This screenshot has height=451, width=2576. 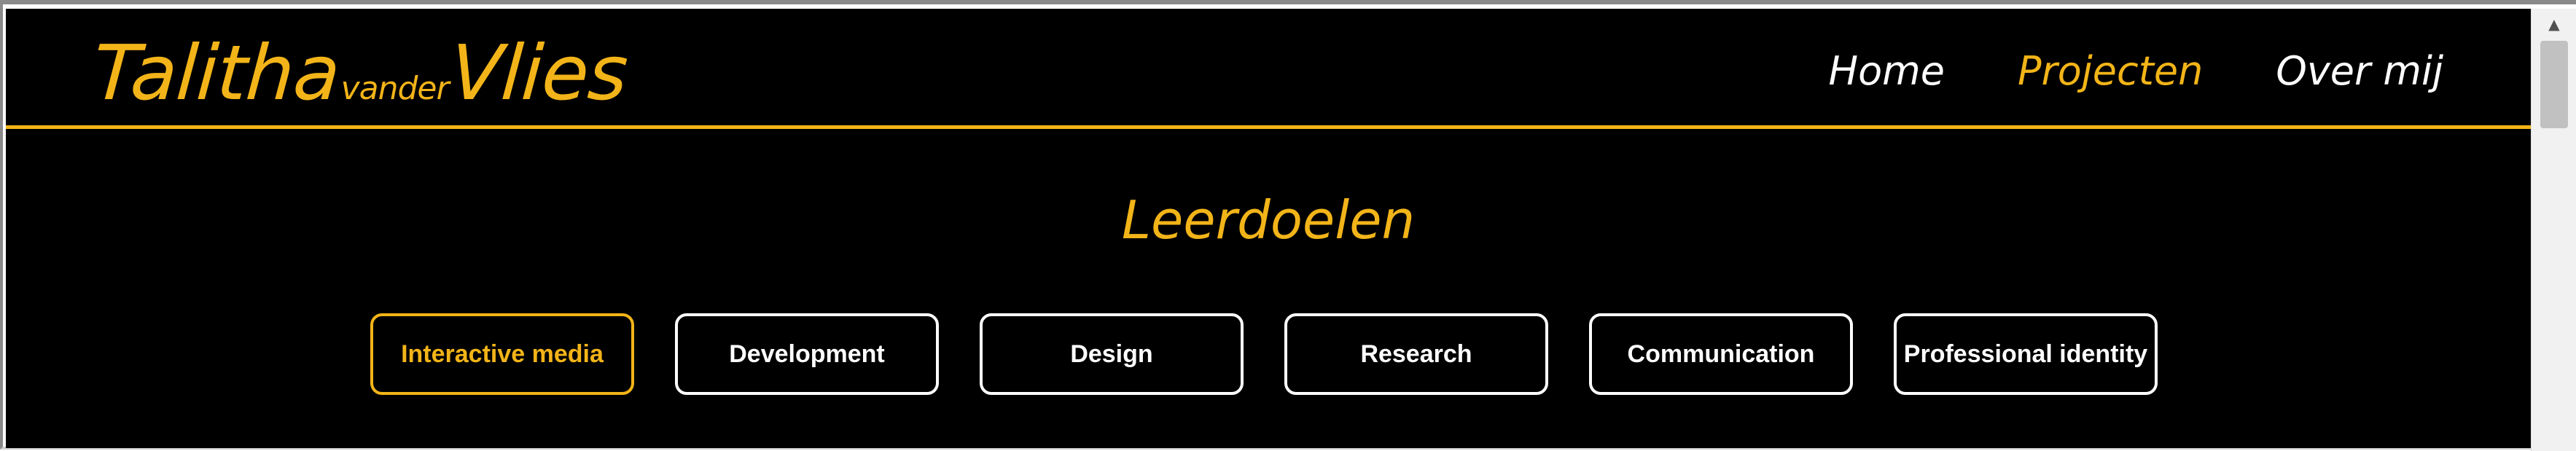 What do you see at coordinates (2554, 85) in the screenshot?
I see `scroll-thumb` at bounding box center [2554, 85].